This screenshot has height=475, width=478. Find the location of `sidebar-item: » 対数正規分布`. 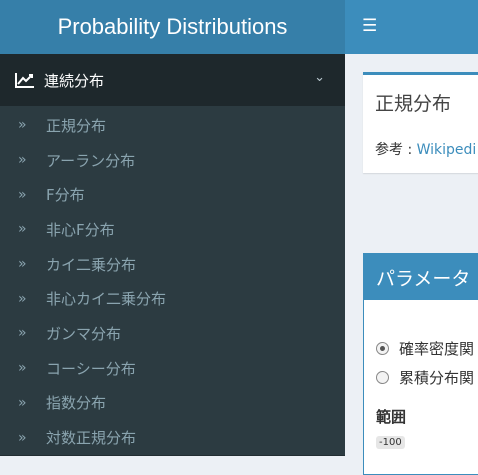

sidebar-item: » 対数正規分布 is located at coordinates (172, 437).